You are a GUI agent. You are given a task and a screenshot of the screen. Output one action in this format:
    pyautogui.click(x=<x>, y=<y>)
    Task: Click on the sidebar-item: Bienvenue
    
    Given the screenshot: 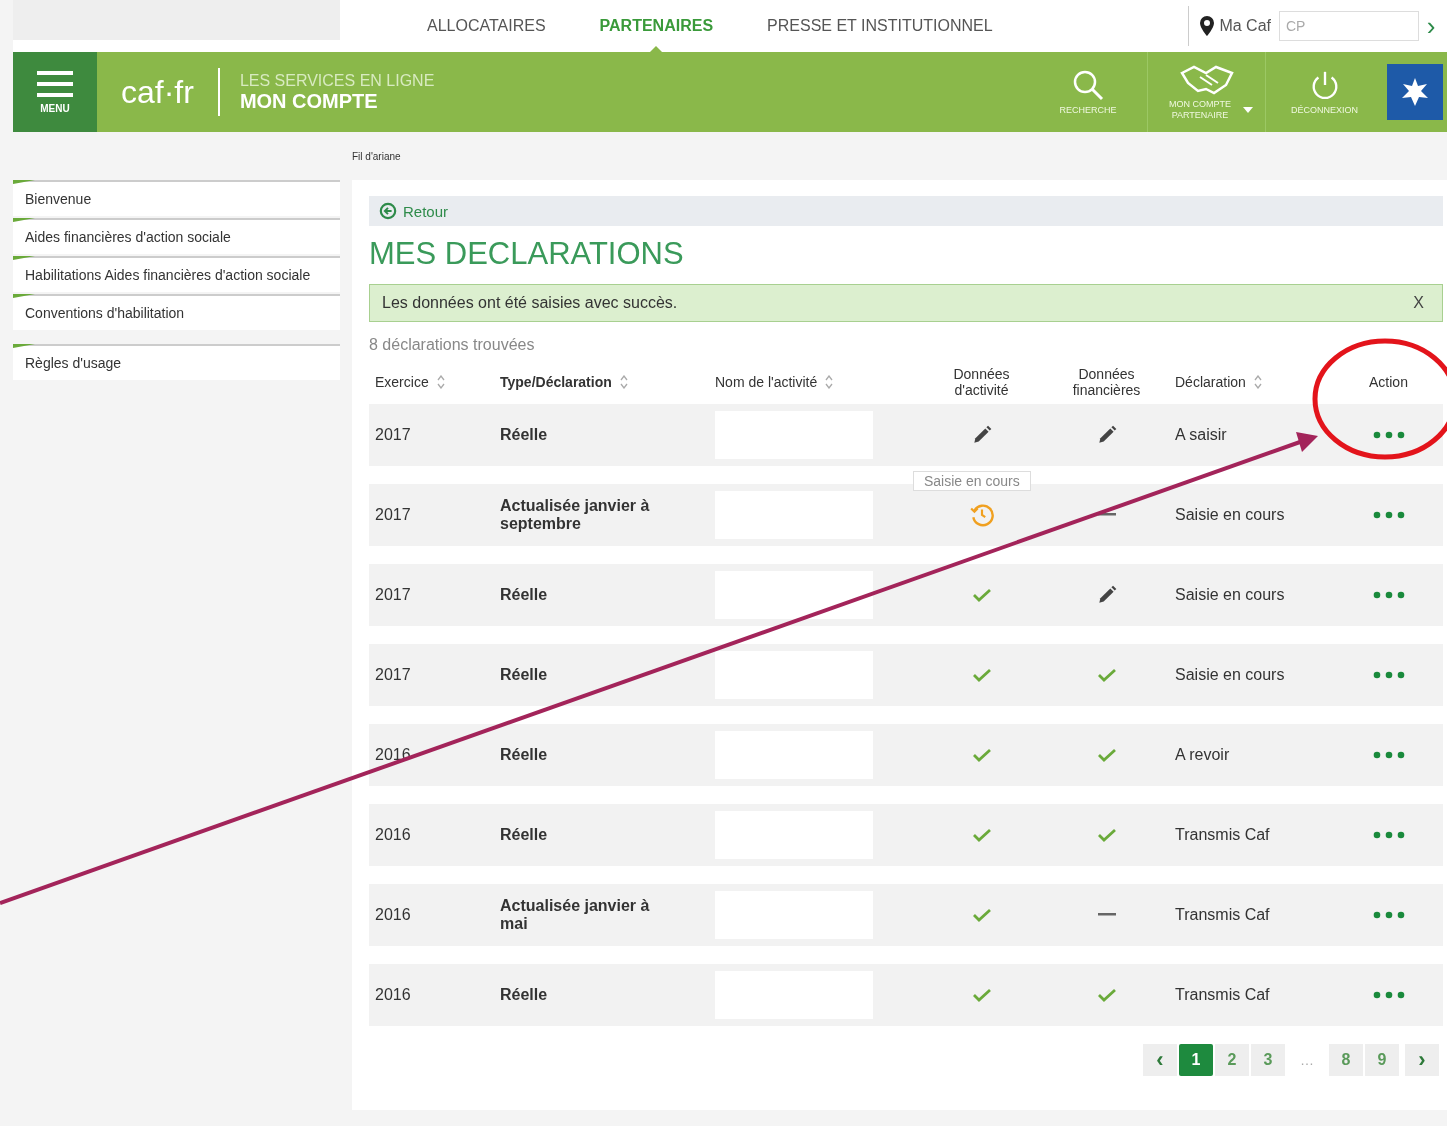 What is the action you would take?
    pyautogui.click(x=176, y=198)
    